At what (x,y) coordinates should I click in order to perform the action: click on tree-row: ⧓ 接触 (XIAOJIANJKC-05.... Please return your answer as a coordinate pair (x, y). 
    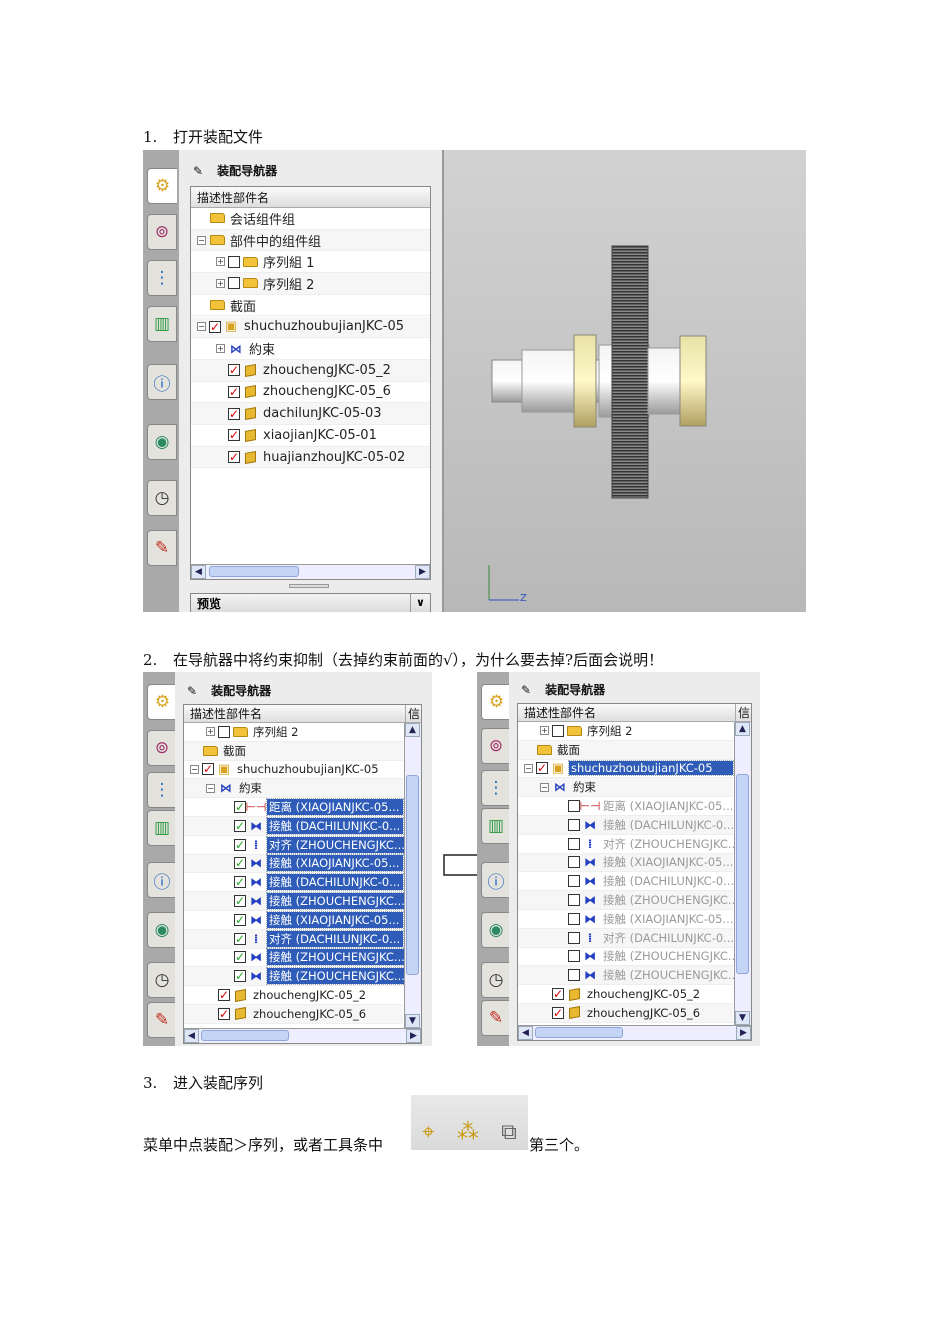
    Looking at the image, I should click on (625, 863).